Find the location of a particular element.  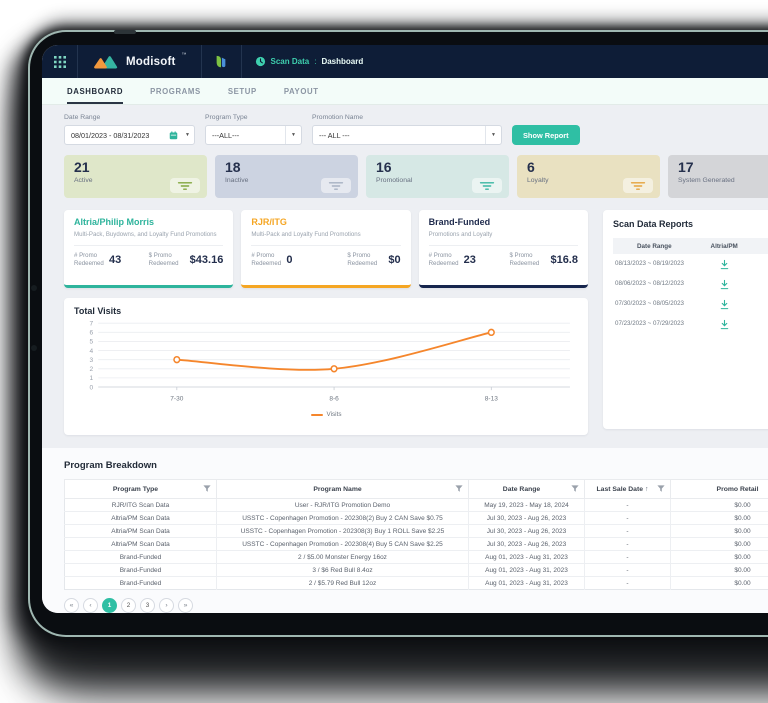

promo-amount-value: $0 is located at coordinates (394, 259).